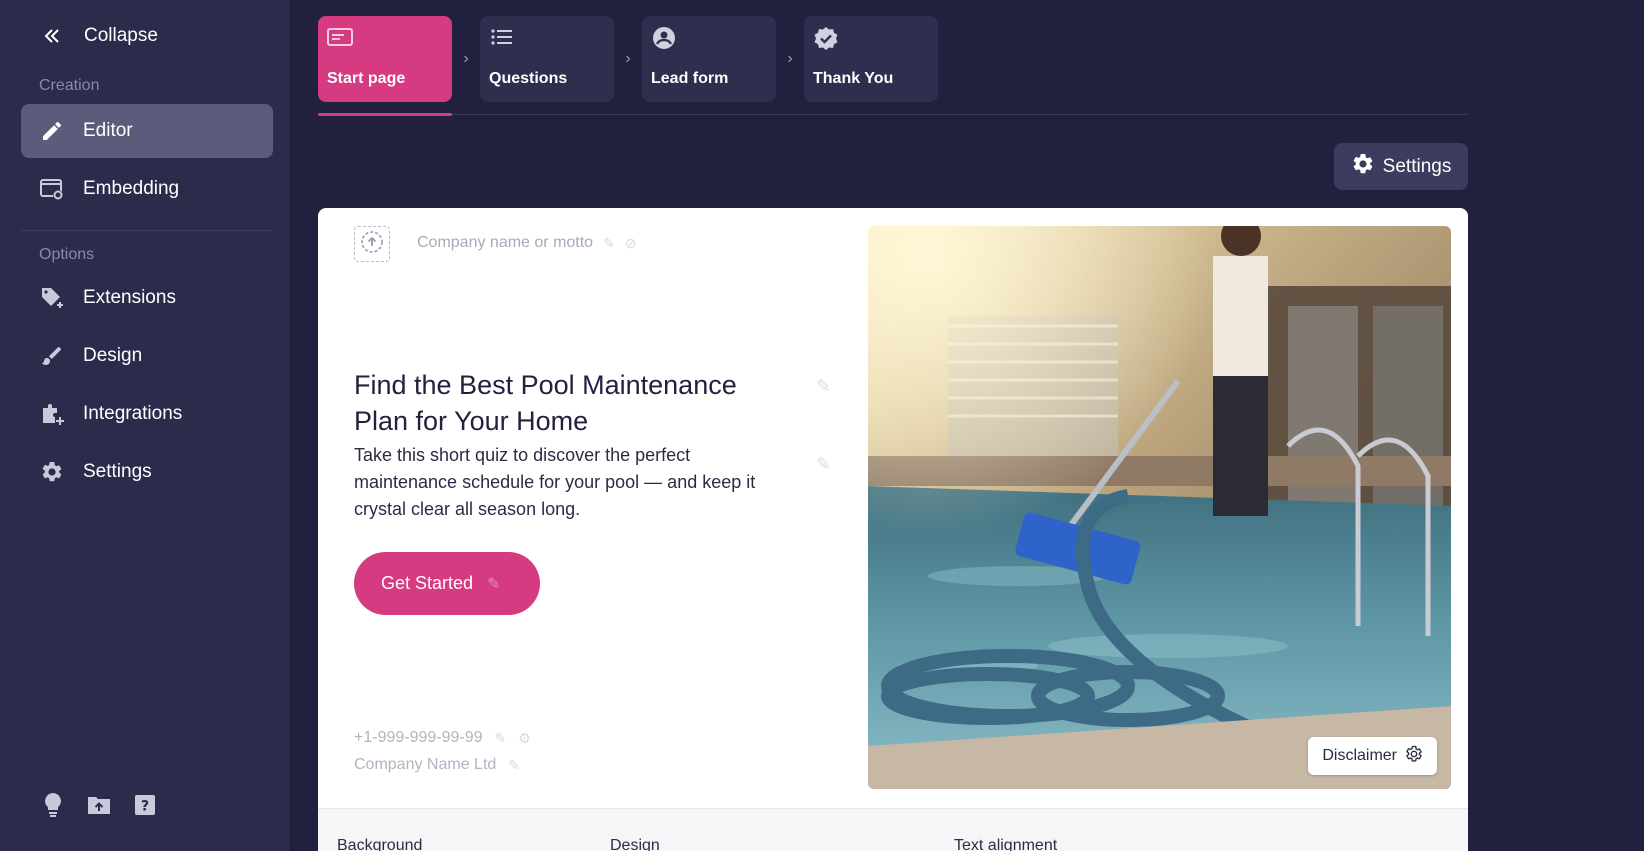 Image resolution: width=1644 pixels, height=851 pixels. Describe the element at coordinates (117, 471) in the screenshot. I see `sidebar-item-label: Settings` at that location.